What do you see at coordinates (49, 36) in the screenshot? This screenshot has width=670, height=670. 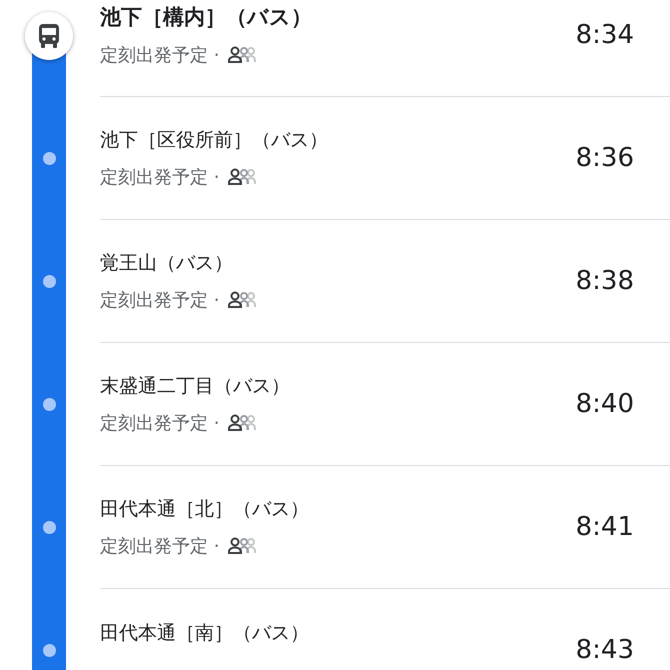 I see `bus-icon` at bounding box center [49, 36].